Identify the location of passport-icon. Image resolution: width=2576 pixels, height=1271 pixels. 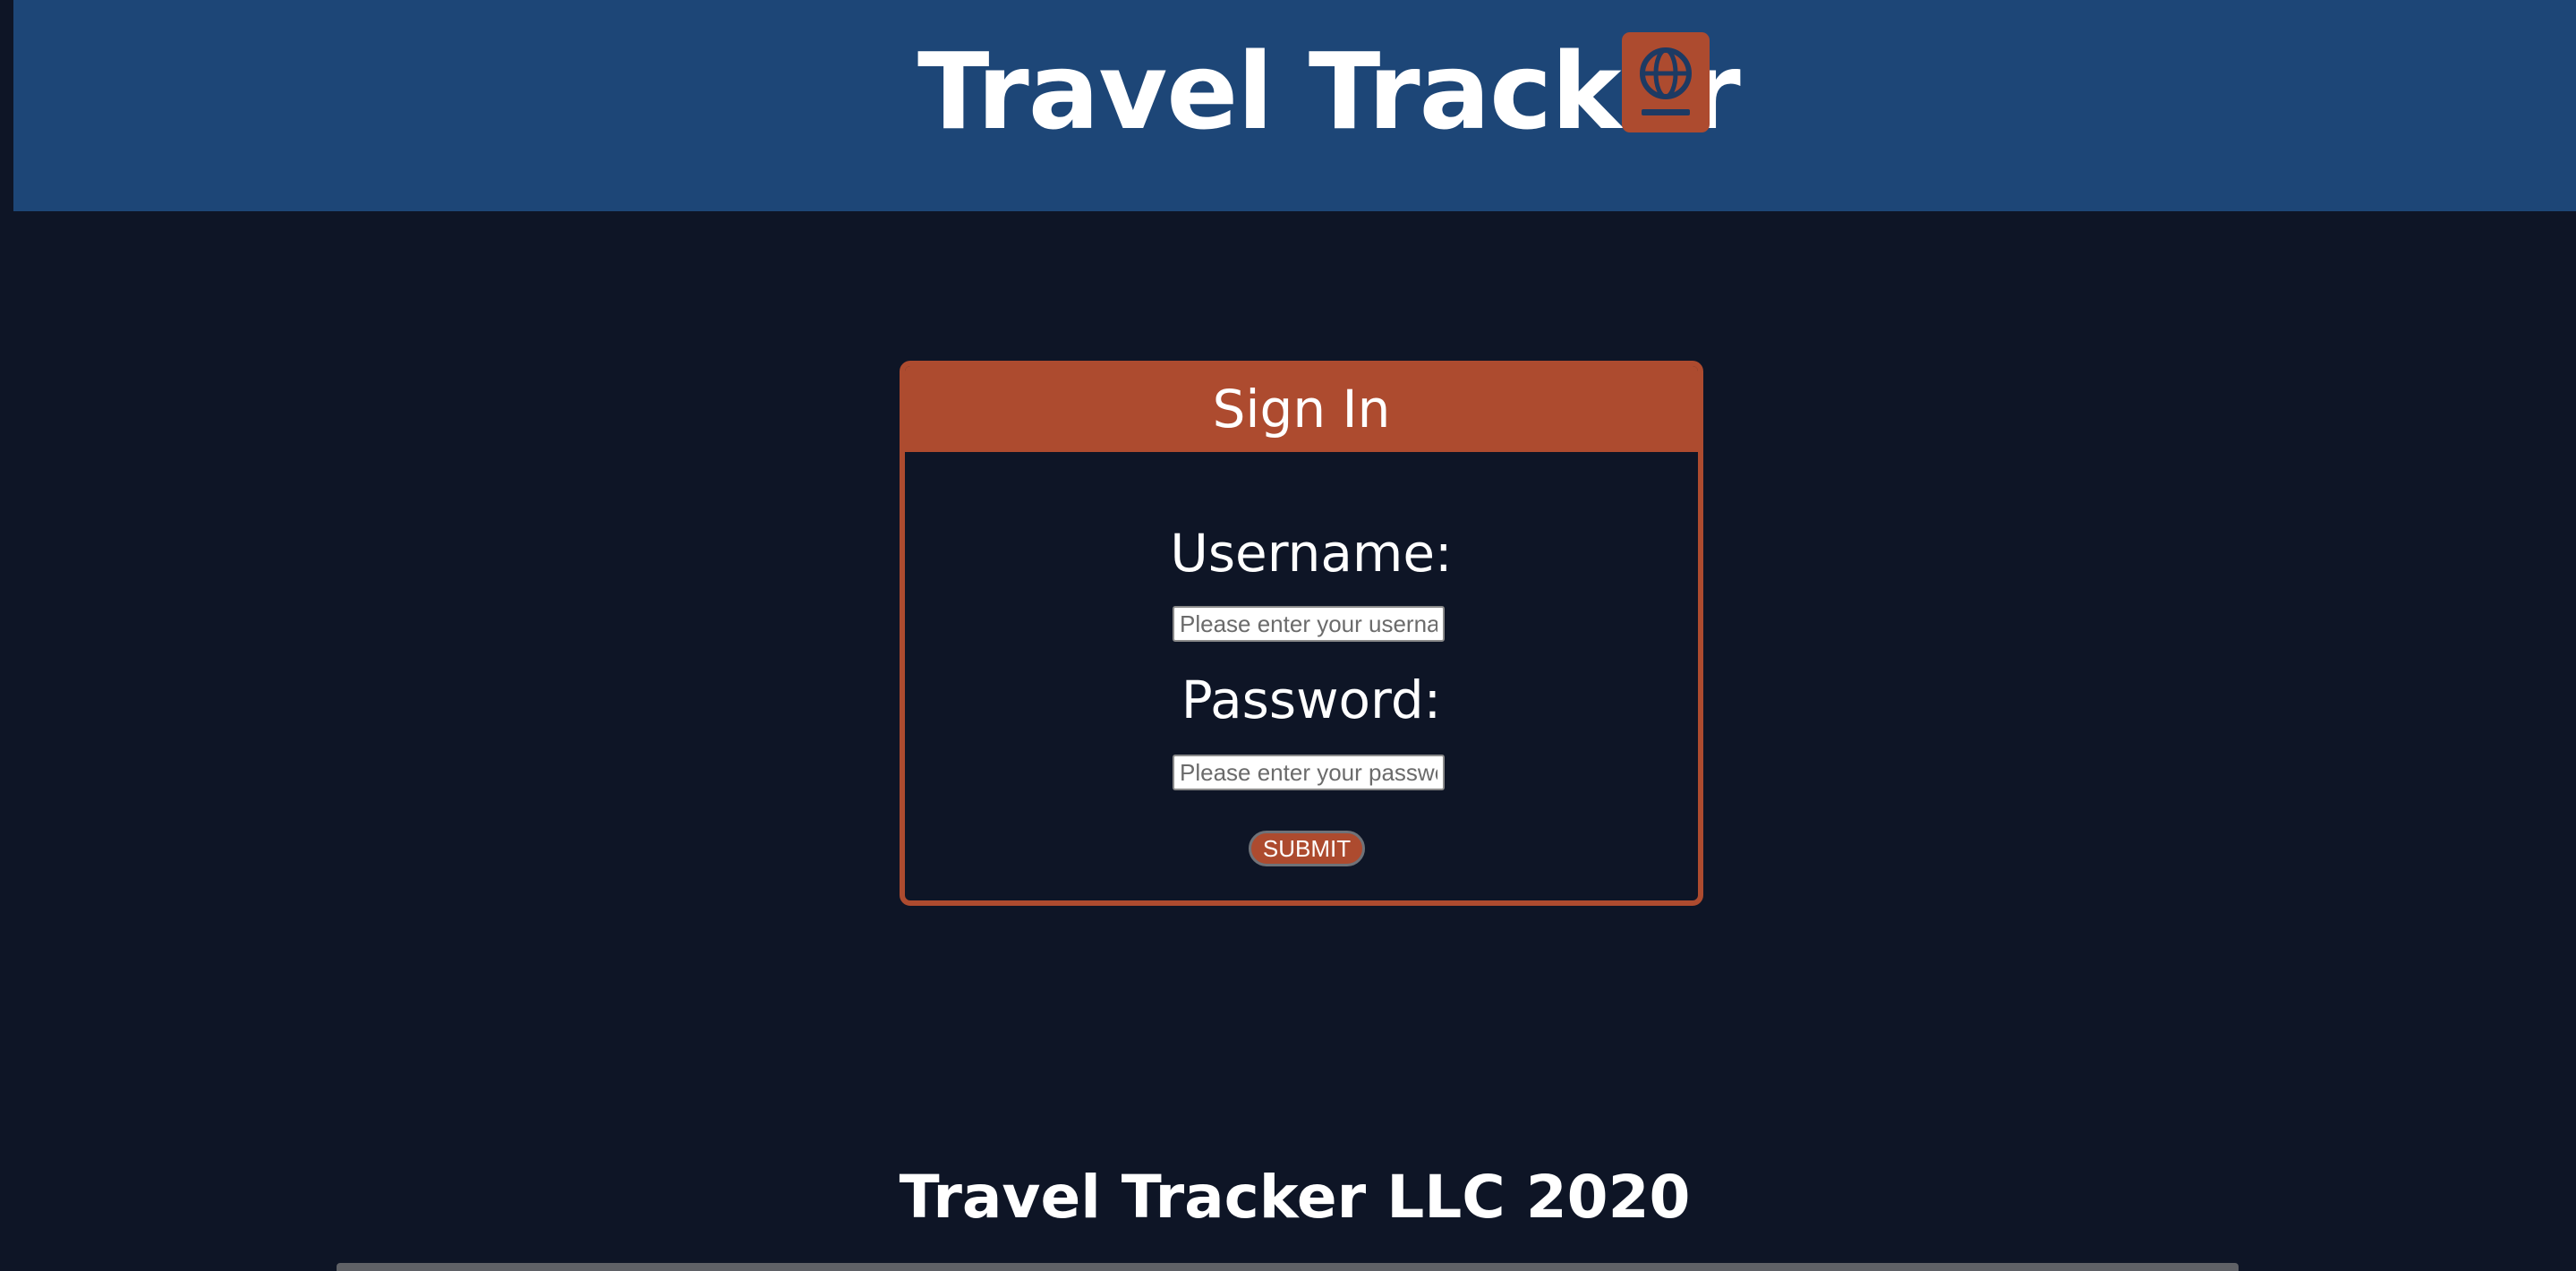
(1666, 82).